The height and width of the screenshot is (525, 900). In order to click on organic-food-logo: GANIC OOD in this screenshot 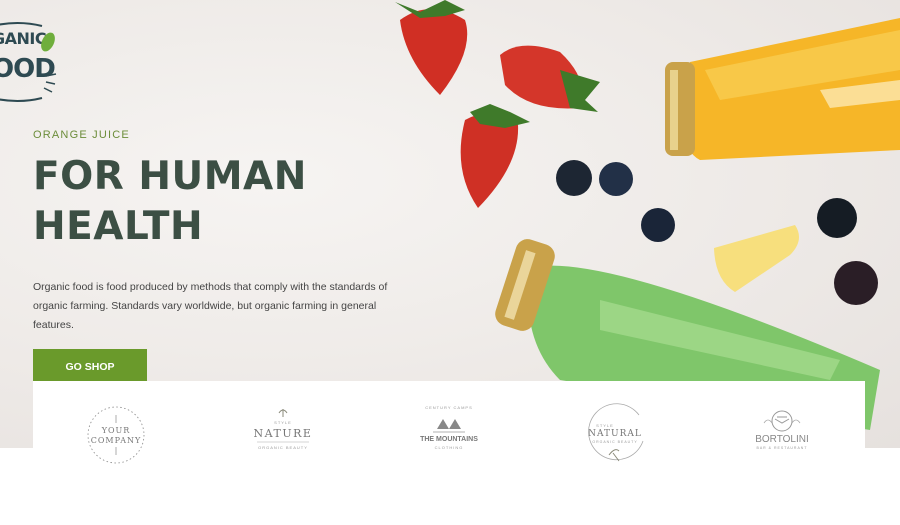, I will do `click(31, 58)`.